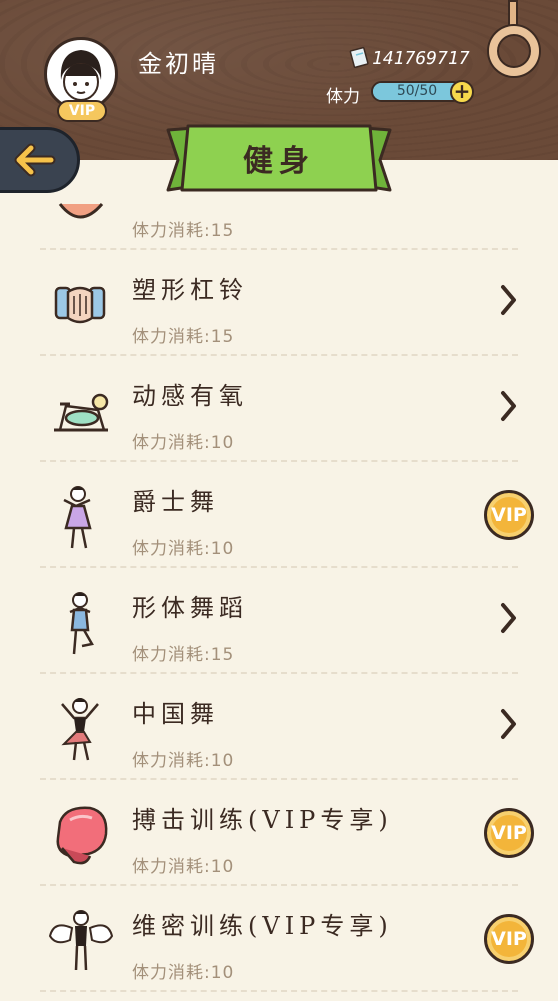 This screenshot has width=558, height=1001. Describe the element at coordinates (175, 714) in the screenshot. I see `item-name: 中国舞` at that location.